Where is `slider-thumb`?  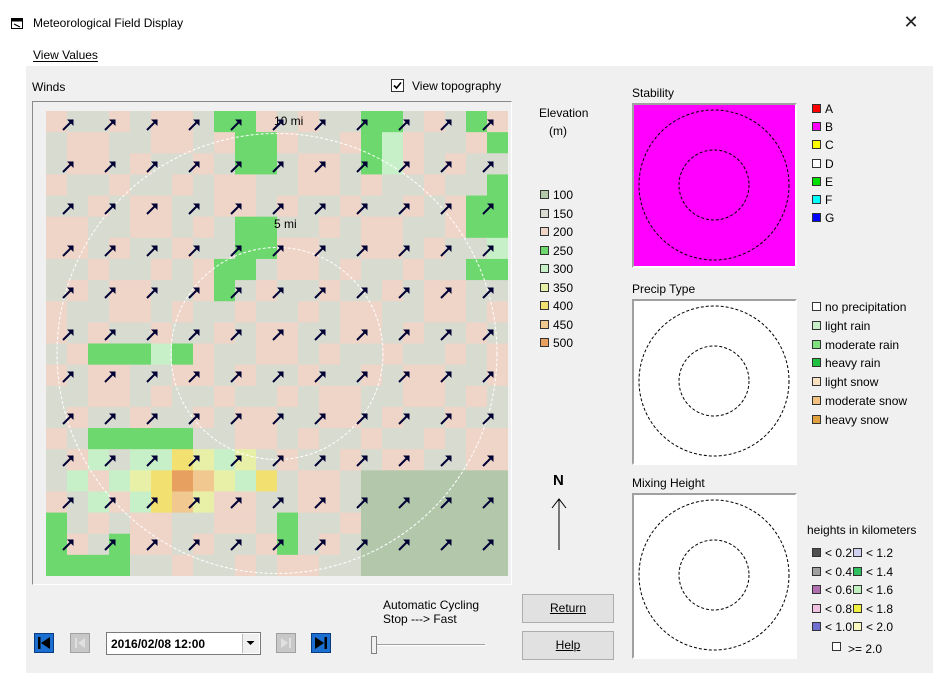 slider-thumb is located at coordinates (374, 645).